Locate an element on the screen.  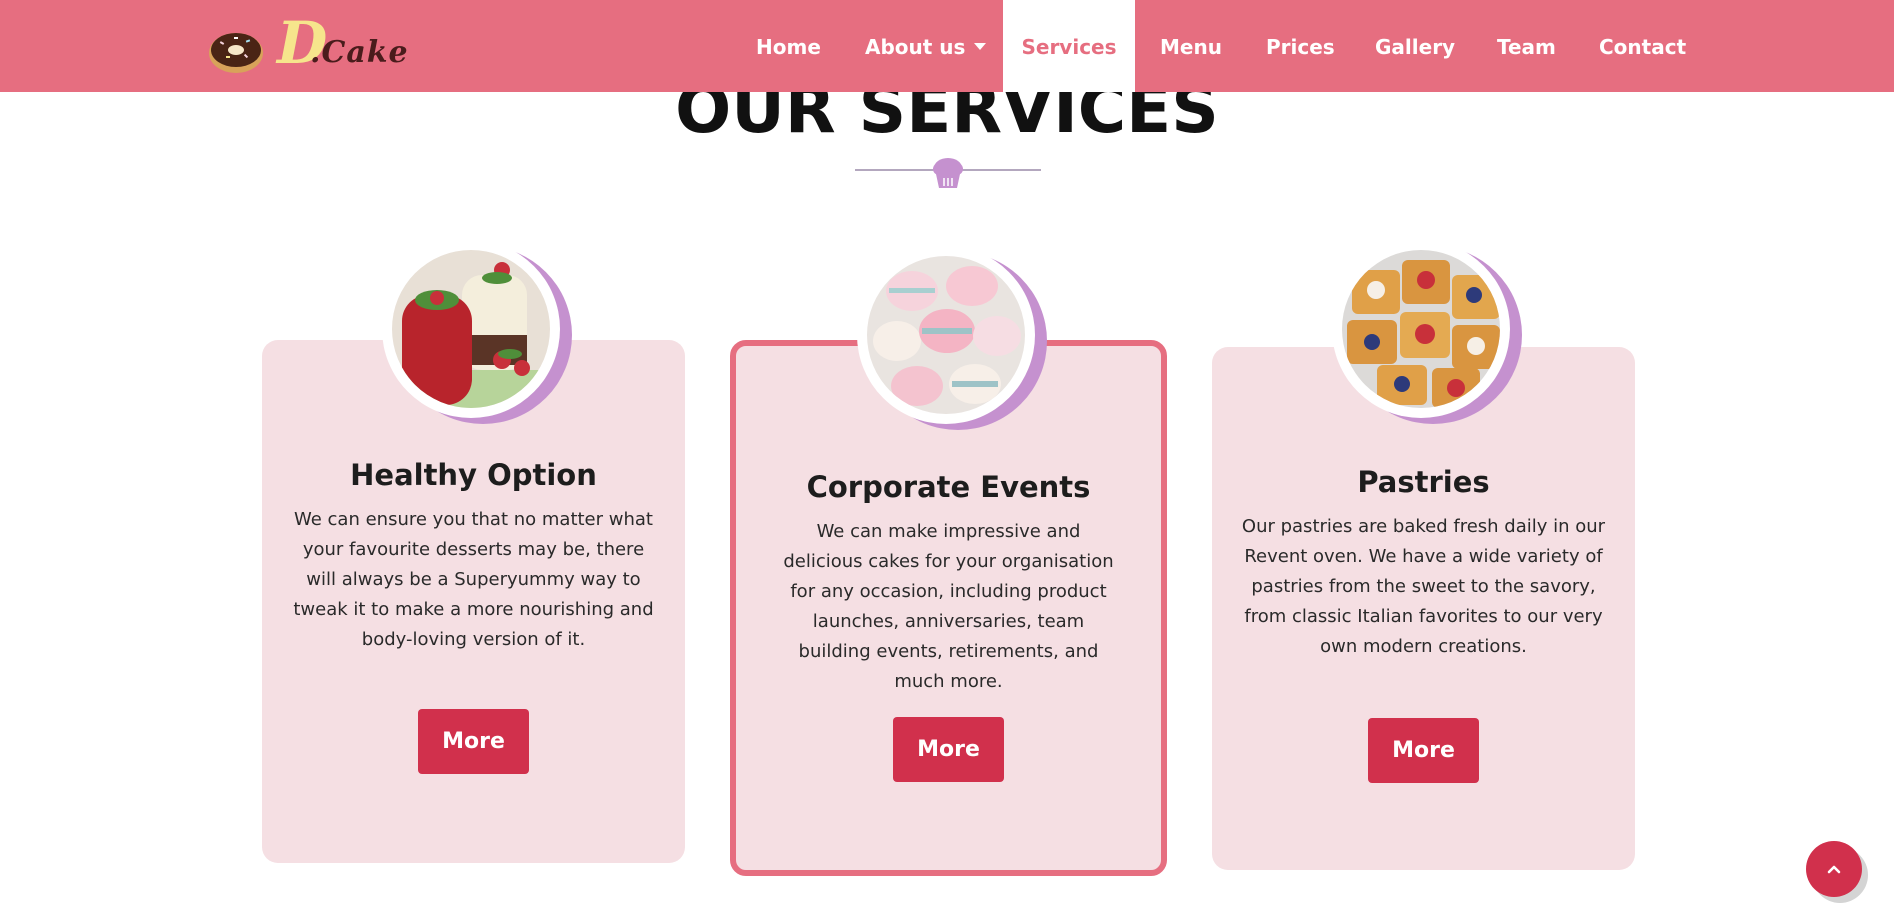
nav-gallery: Gallery is located at coordinates (1415, 46).